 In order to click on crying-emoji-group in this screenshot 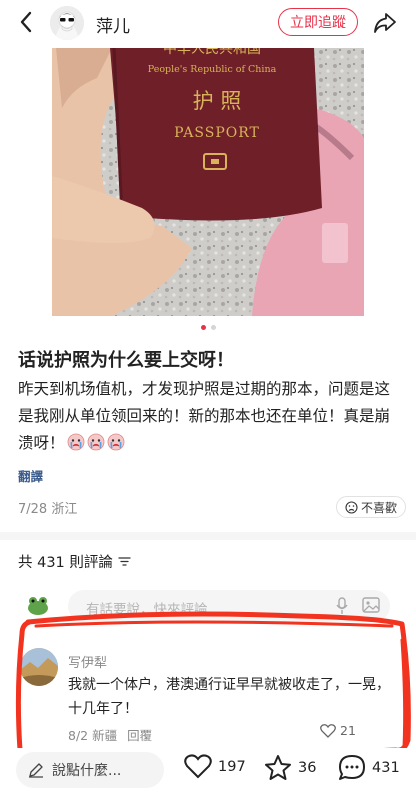, I will do `click(95, 442)`.